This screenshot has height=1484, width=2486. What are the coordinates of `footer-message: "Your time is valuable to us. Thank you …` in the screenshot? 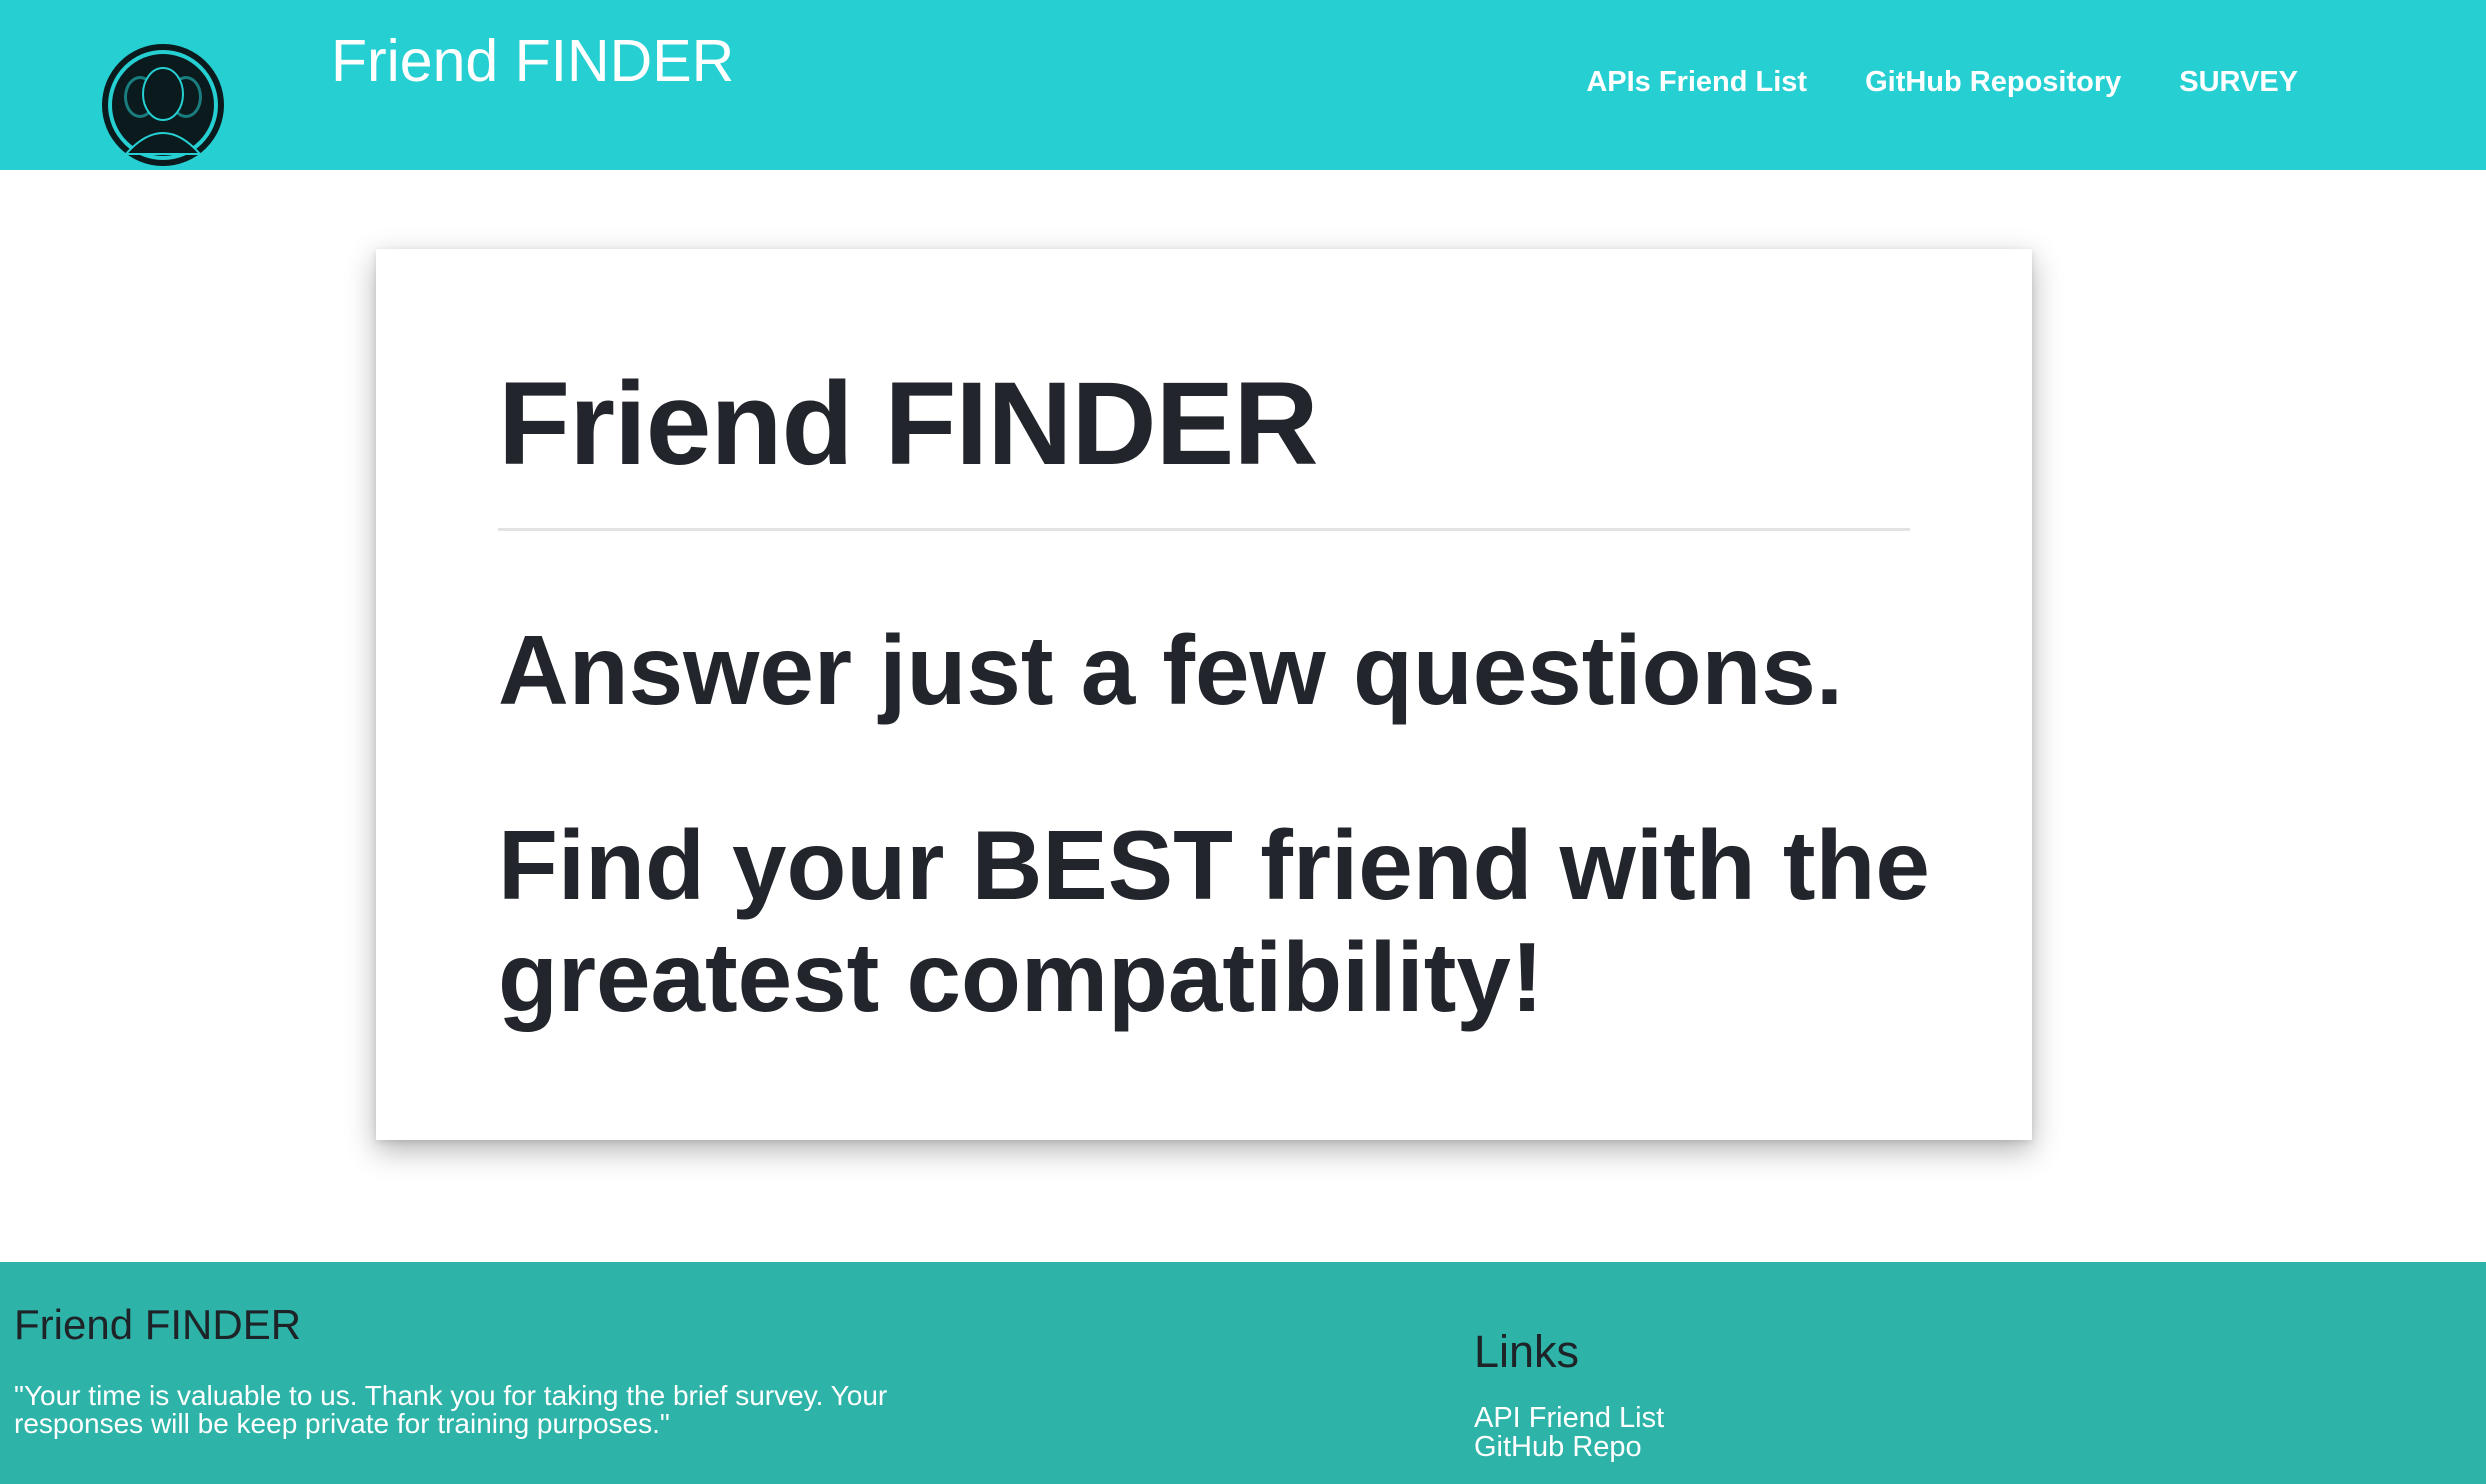 It's located at (451, 1409).